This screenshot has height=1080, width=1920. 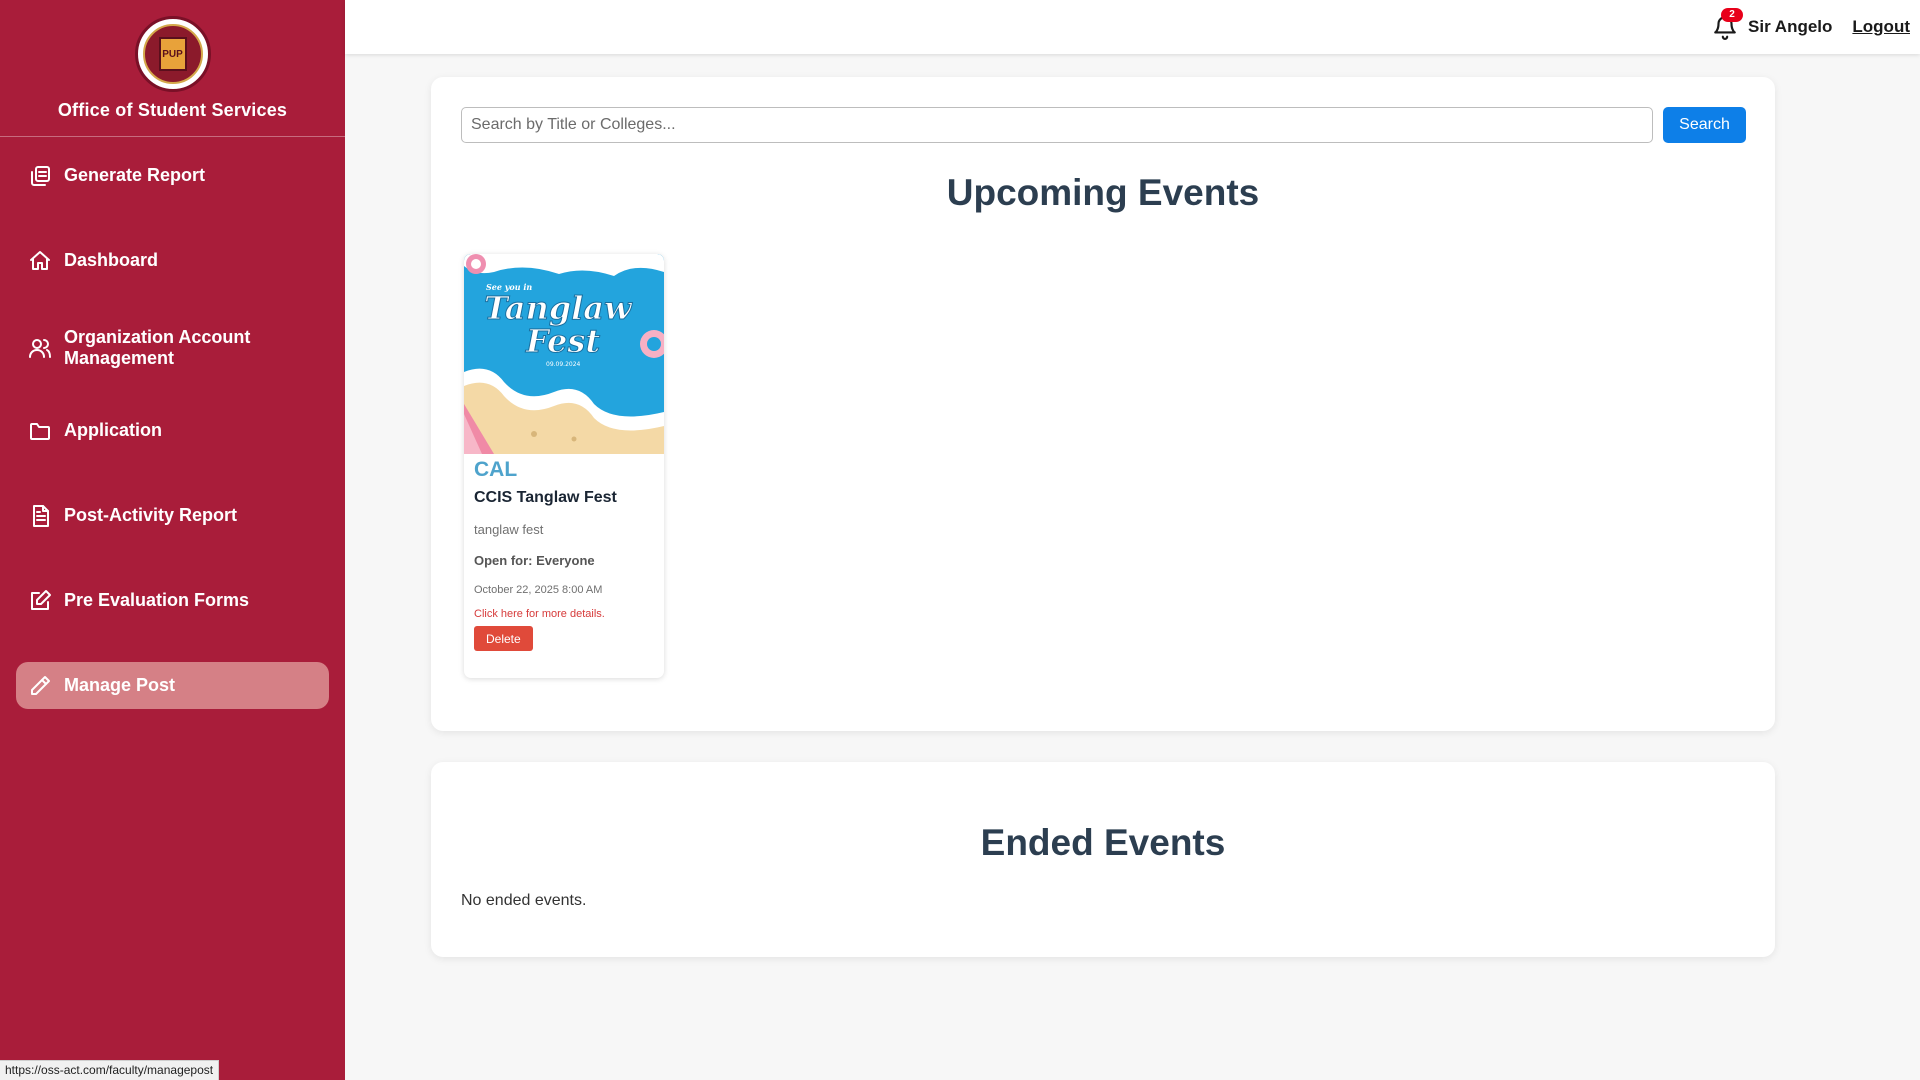 What do you see at coordinates (524, 900) in the screenshot?
I see `no-ended-events-message: No ended events.` at bounding box center [524, 900].